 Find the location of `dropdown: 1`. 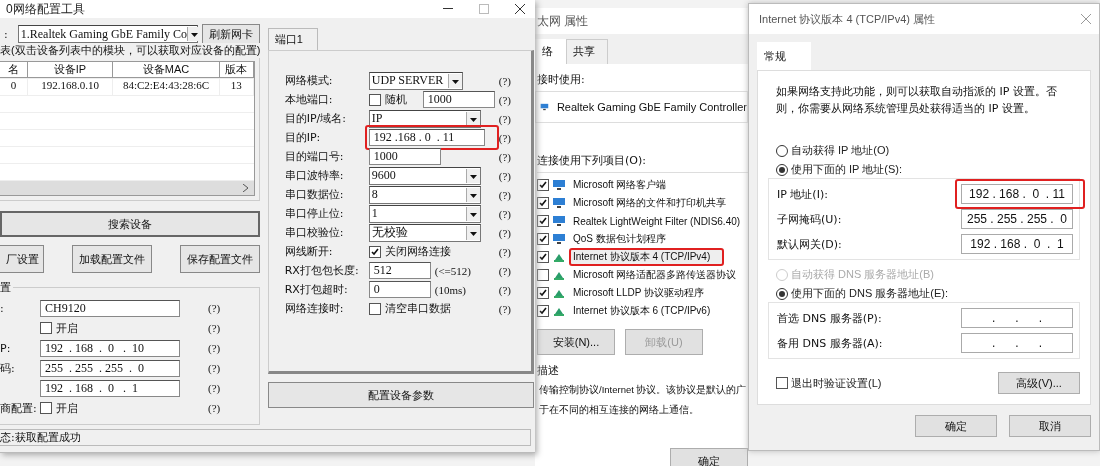

dropdown: 1 is located at coordinates (424, 213).